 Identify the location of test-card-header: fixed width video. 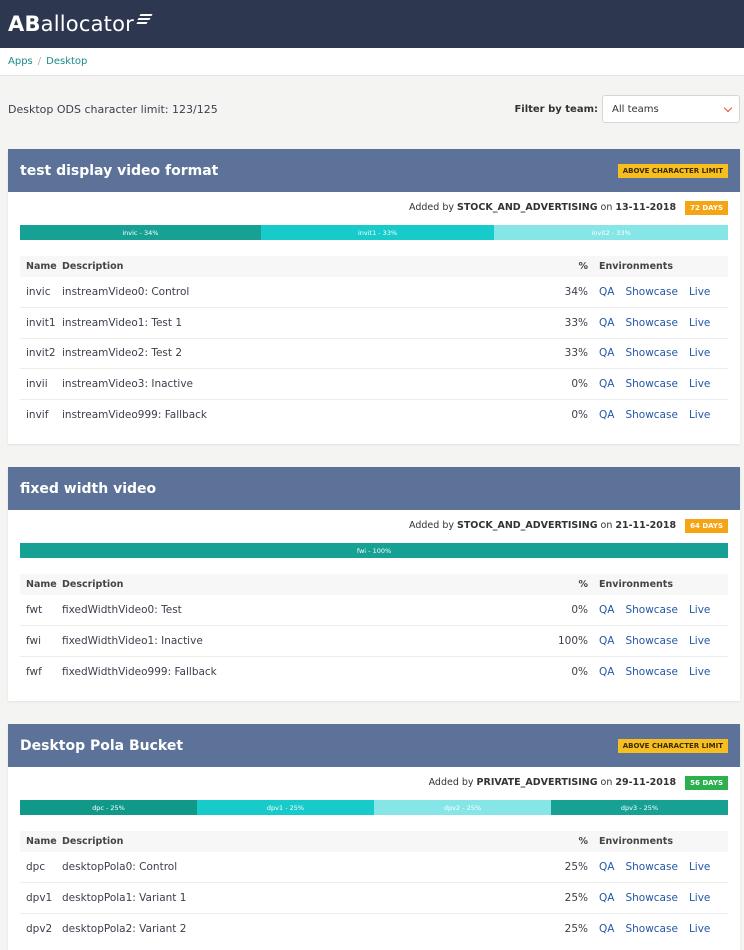
(374, 488).